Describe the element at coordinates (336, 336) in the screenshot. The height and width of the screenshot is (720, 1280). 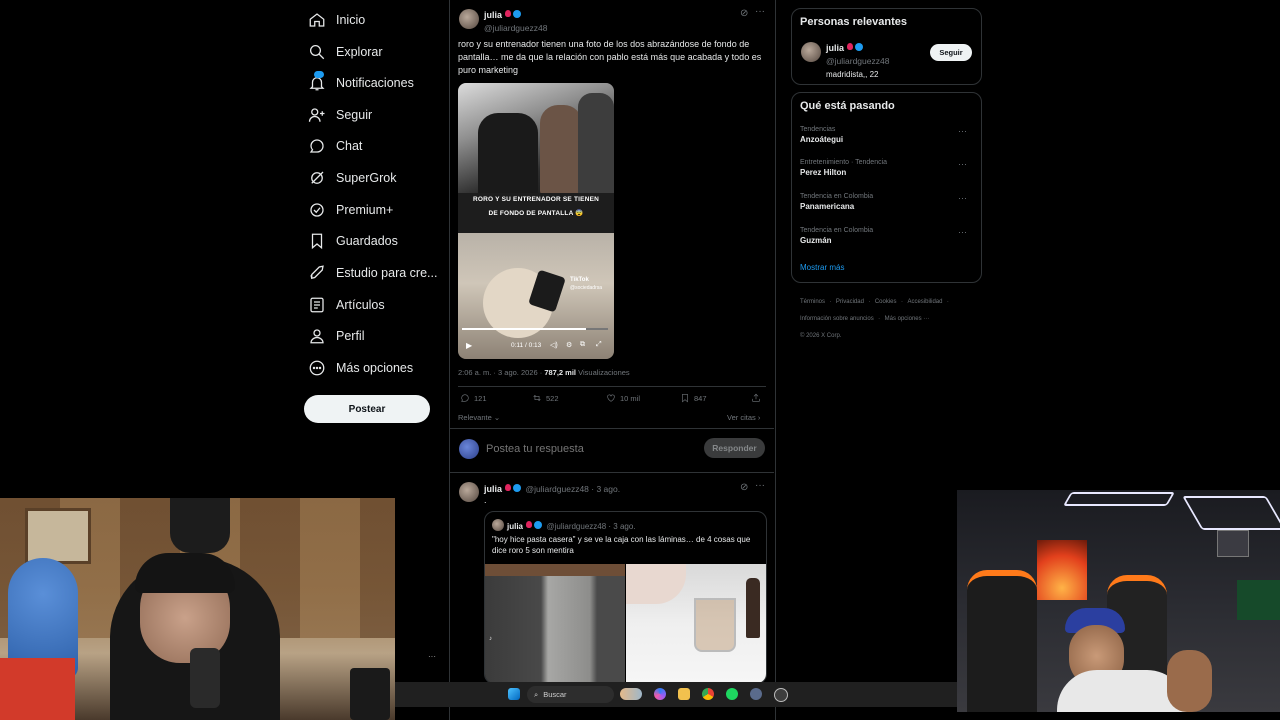
I see `nav-item-profile: Perfil` at that location.